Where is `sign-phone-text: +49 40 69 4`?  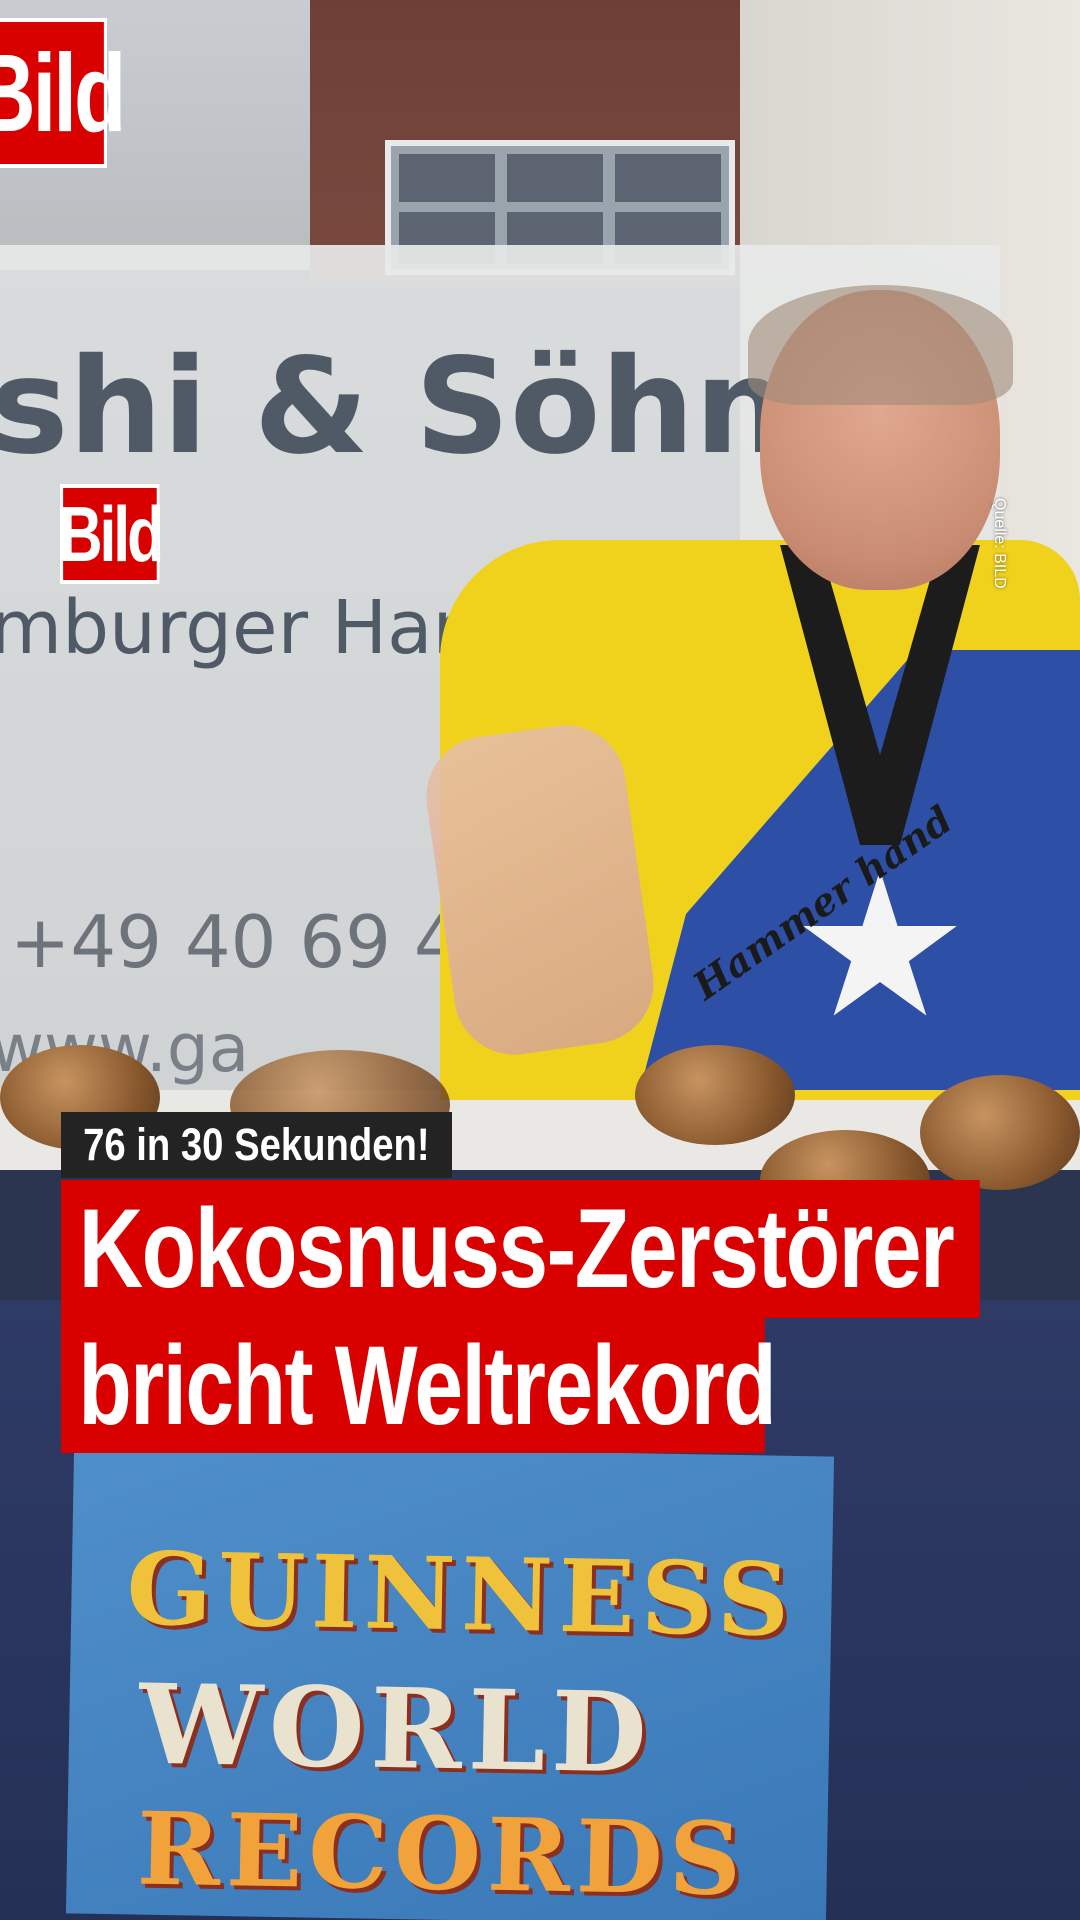
sign-phone-text: +49 40 69 4 is located at coordinates (235, 942).